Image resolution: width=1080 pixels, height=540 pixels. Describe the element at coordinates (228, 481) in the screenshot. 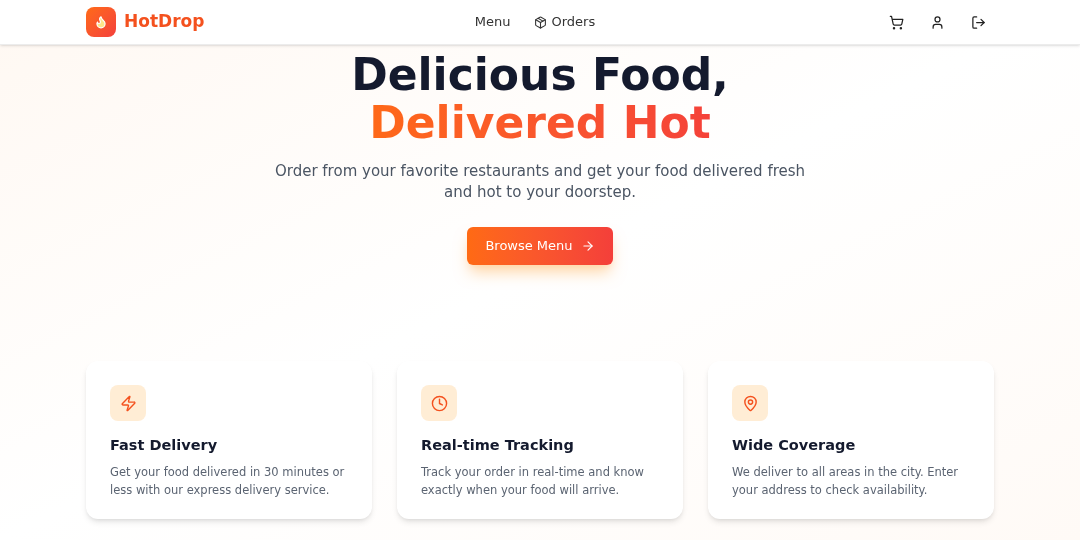

I see `feature-description: Get your food delivered in 30 minutes or less with our express delivery service.` at that location.